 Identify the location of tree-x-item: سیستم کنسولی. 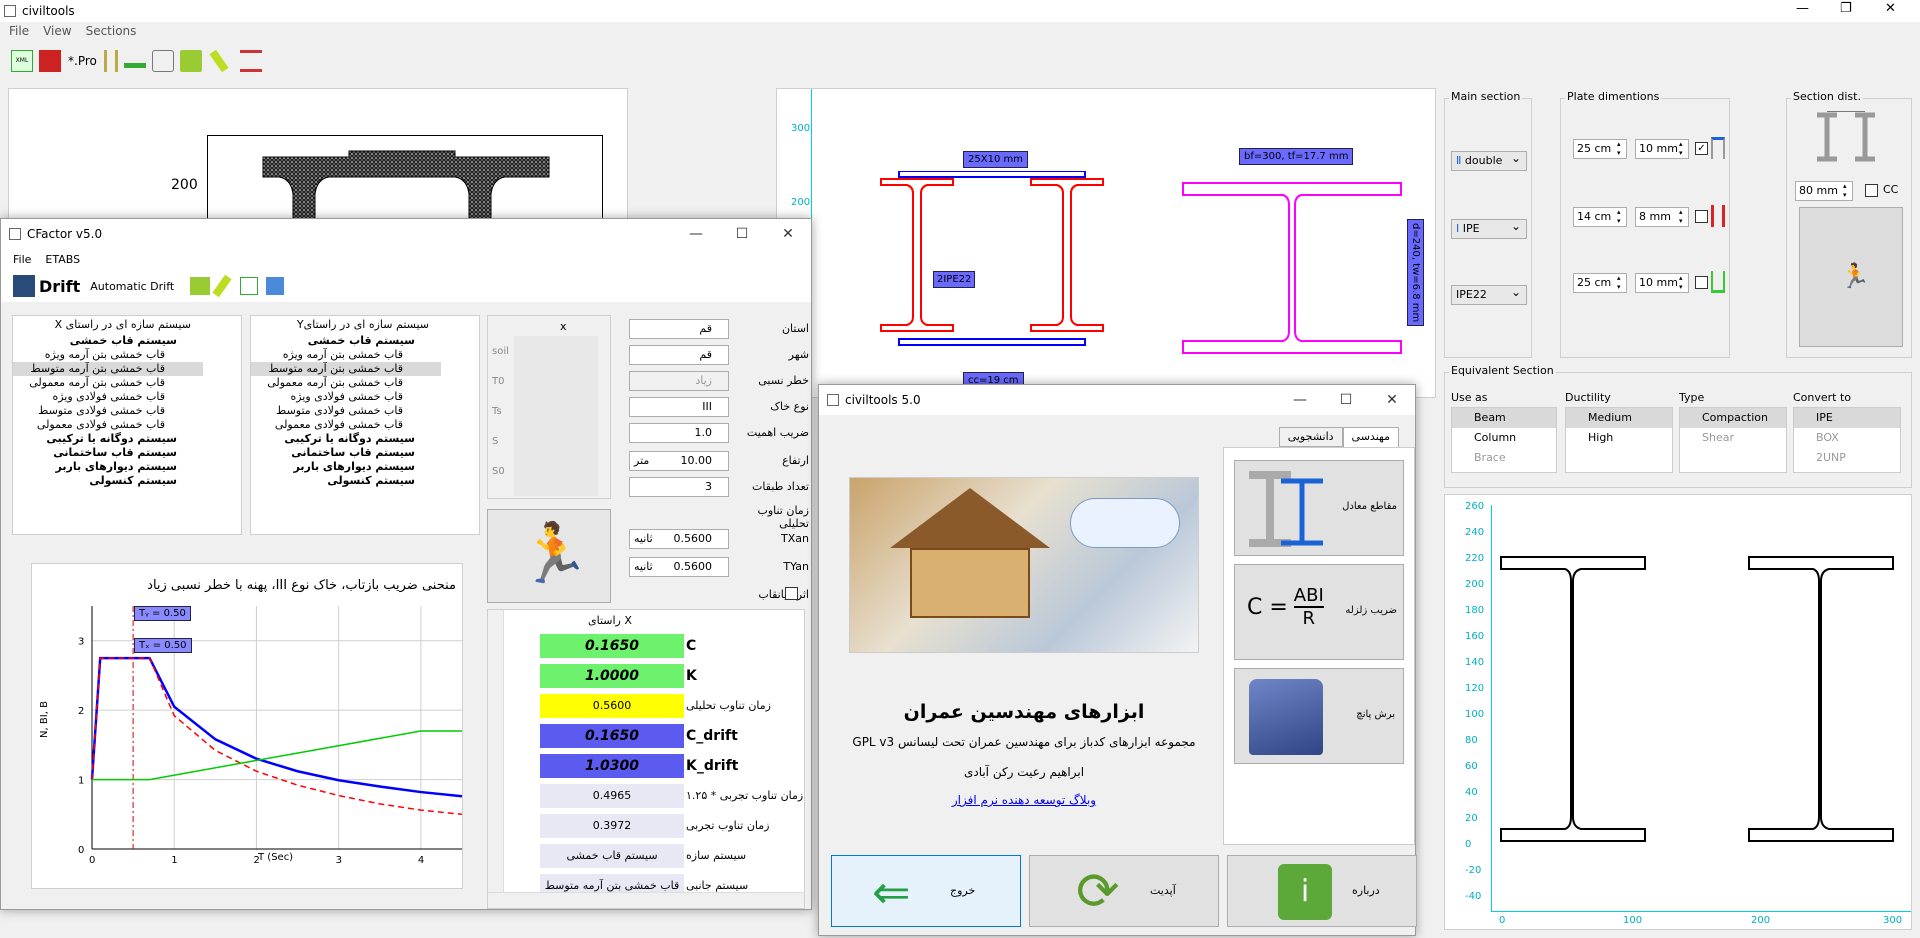
(108, 481).